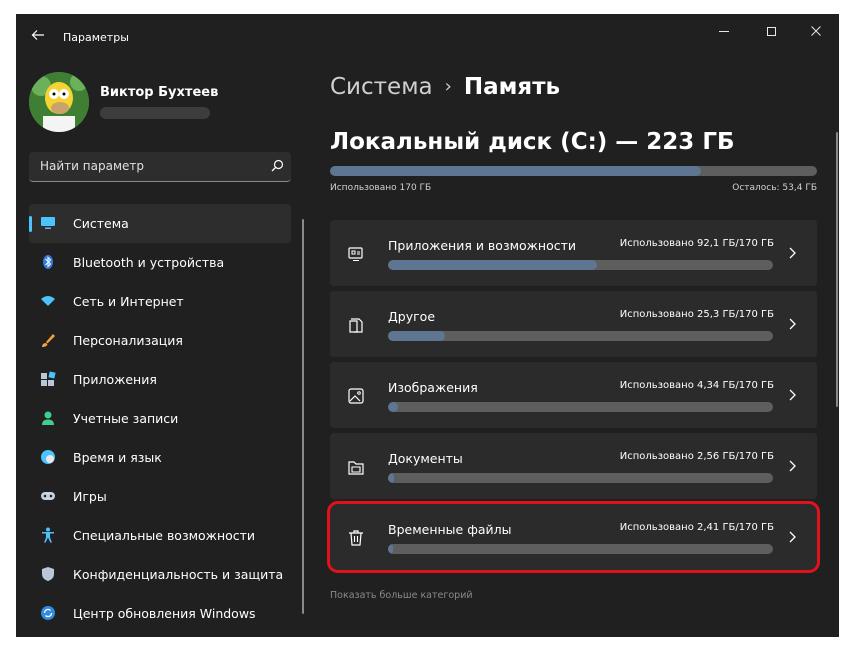 The image size is (855, 653). What do you see at coordinates (401, 595) in the screenshot?
I see `show-more-categories-link: Показать больше категорий` at bounding box center [401, 595].